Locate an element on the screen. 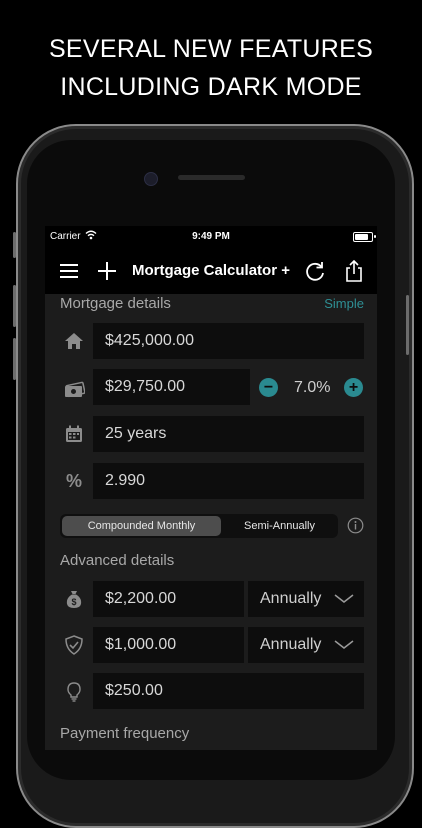  phone-power-button is located at coordinates (407, 325).